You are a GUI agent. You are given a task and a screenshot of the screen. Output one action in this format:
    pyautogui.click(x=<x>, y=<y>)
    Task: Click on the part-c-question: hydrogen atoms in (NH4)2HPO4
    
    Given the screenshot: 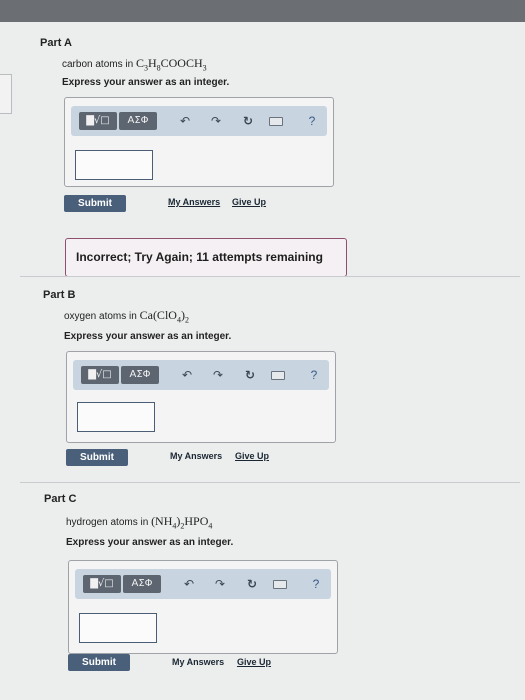 What is the action you would take?
    pyautogui.click(x=139, y=522)
    